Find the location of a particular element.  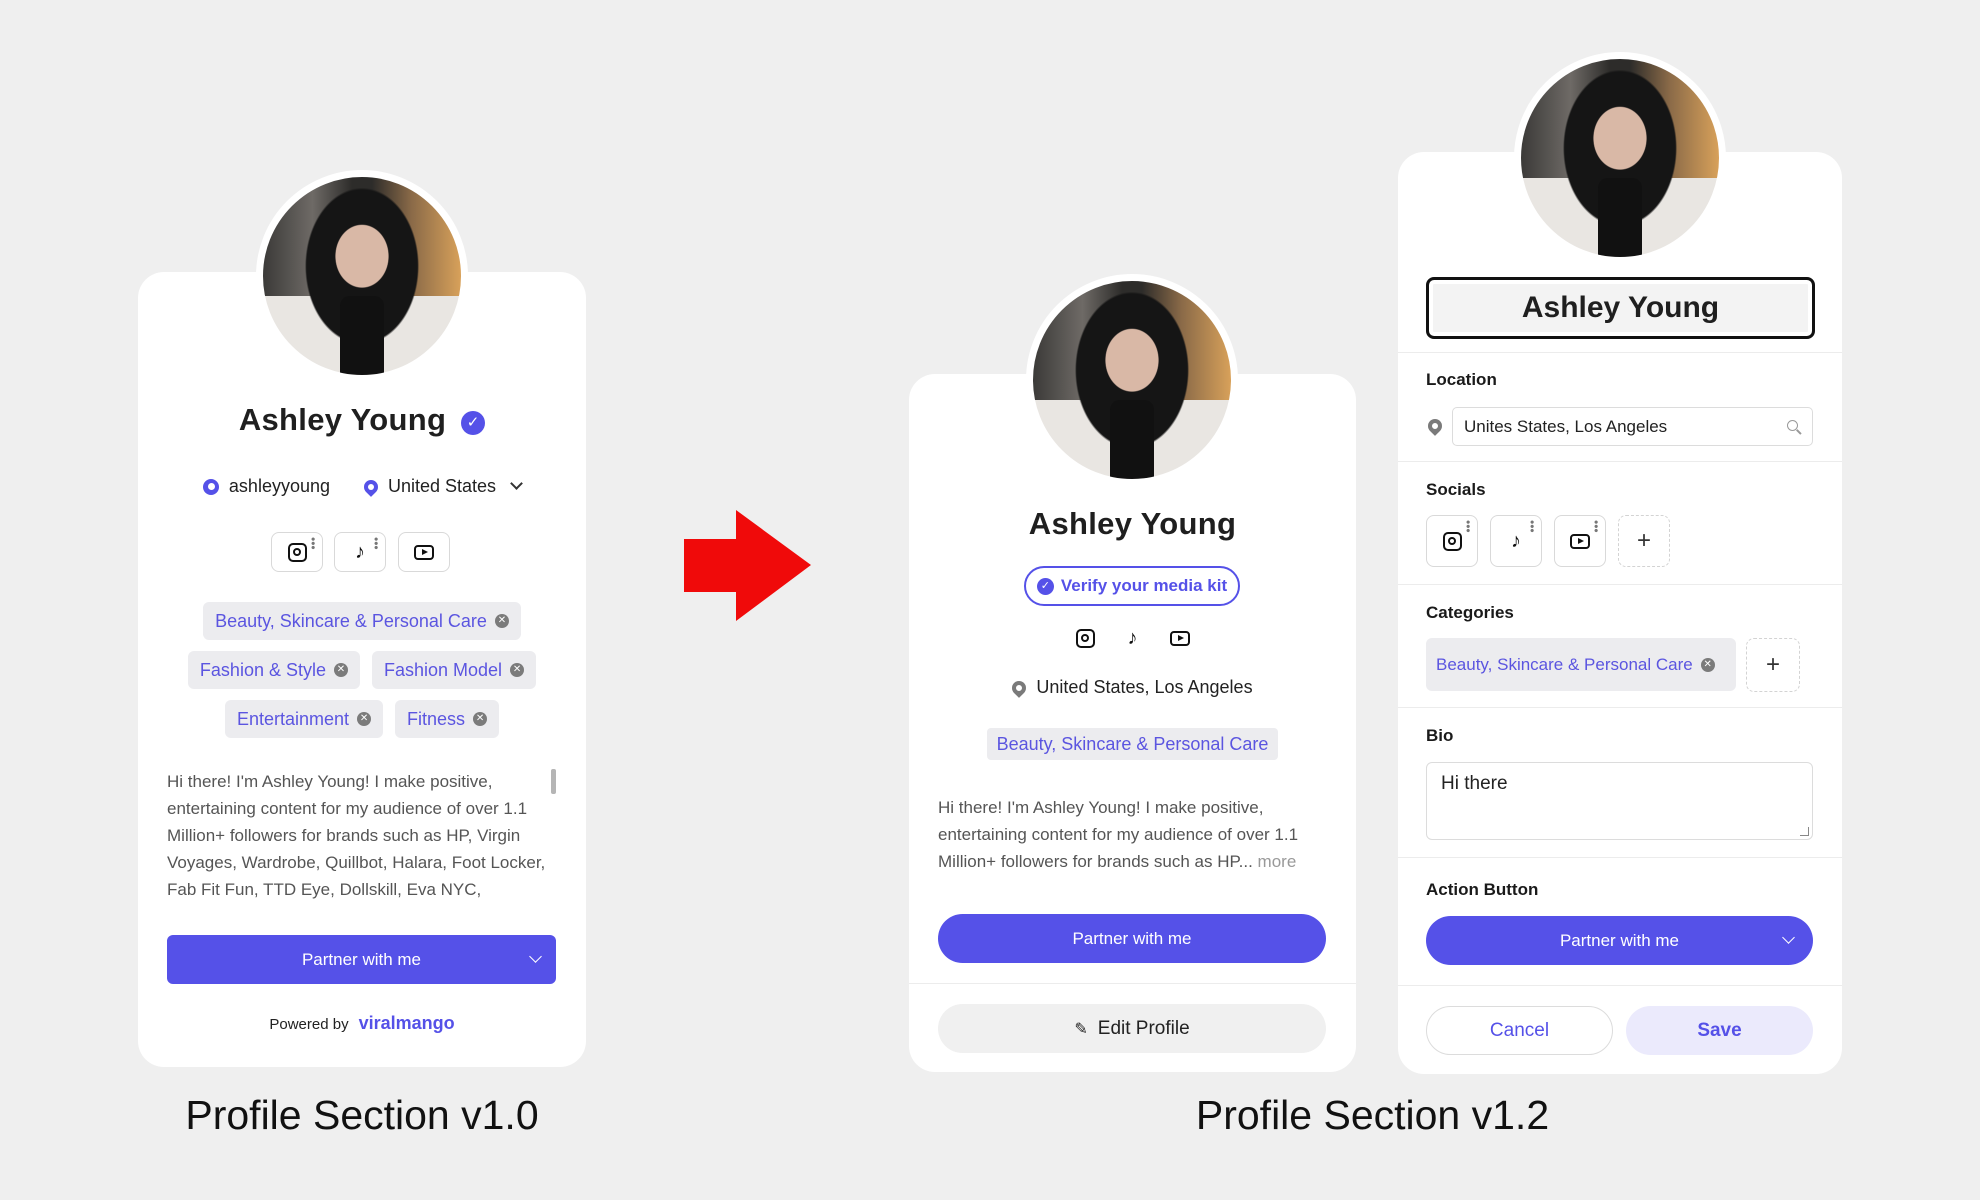

edit-profile-button: ✎ Edit Profile is located at coordinates (1132, 1028).